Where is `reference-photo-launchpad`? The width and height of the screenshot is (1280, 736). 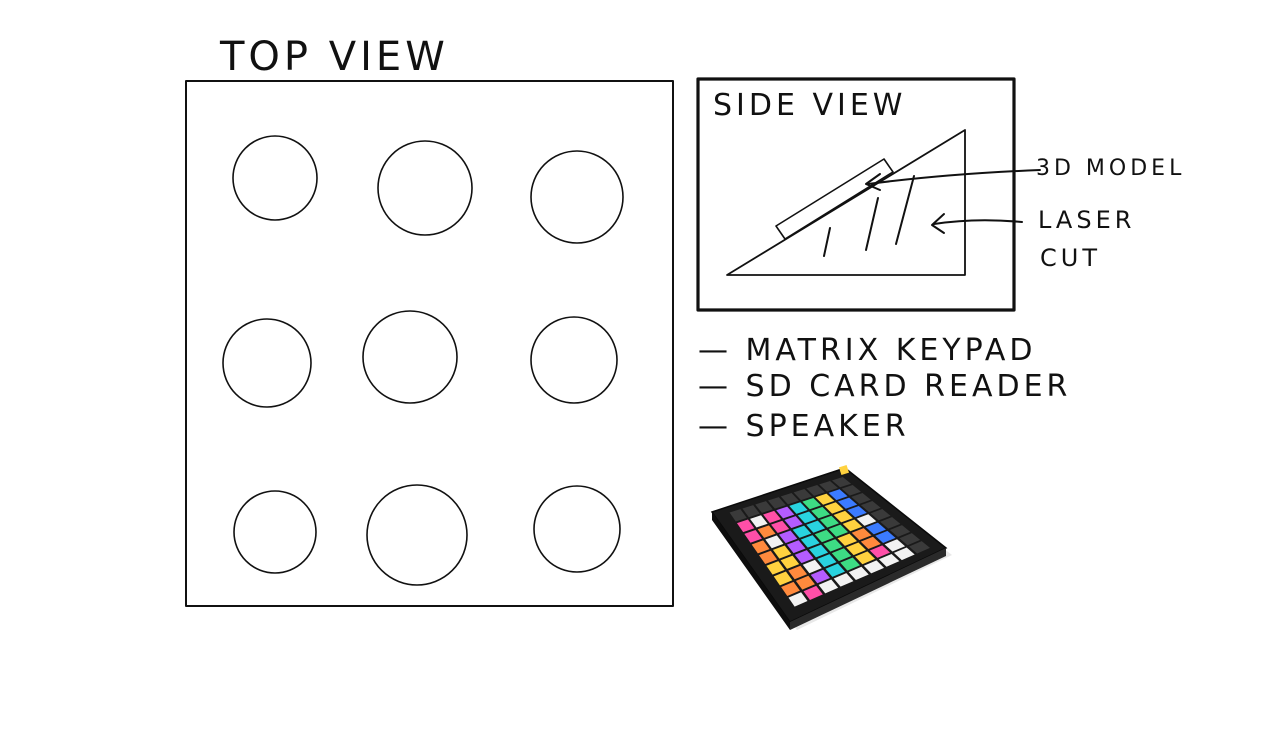 reference-photo-launchpad is located at coordinates (831, 547).